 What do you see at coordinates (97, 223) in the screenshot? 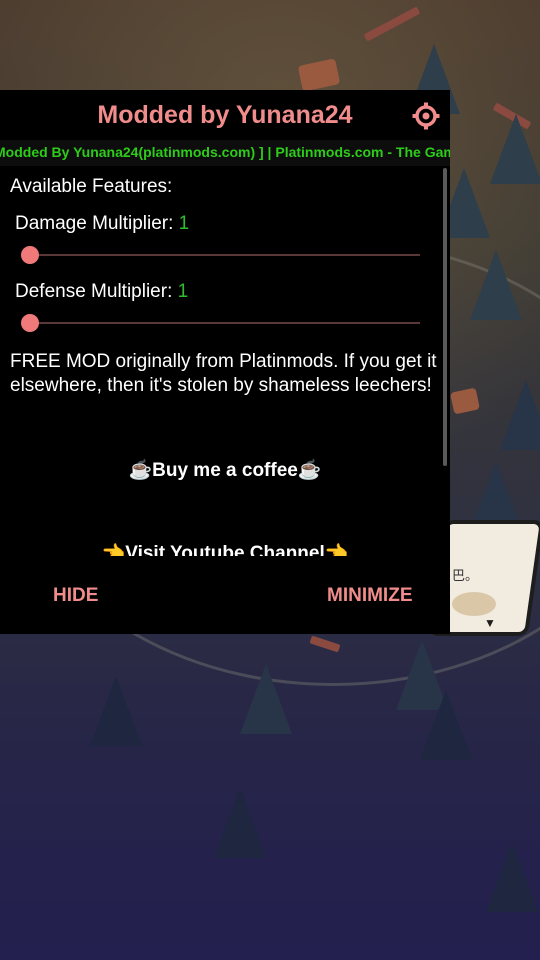
I see `damage-multiplier-text: Damage Multiplier:` at bounding box center [97, 223].